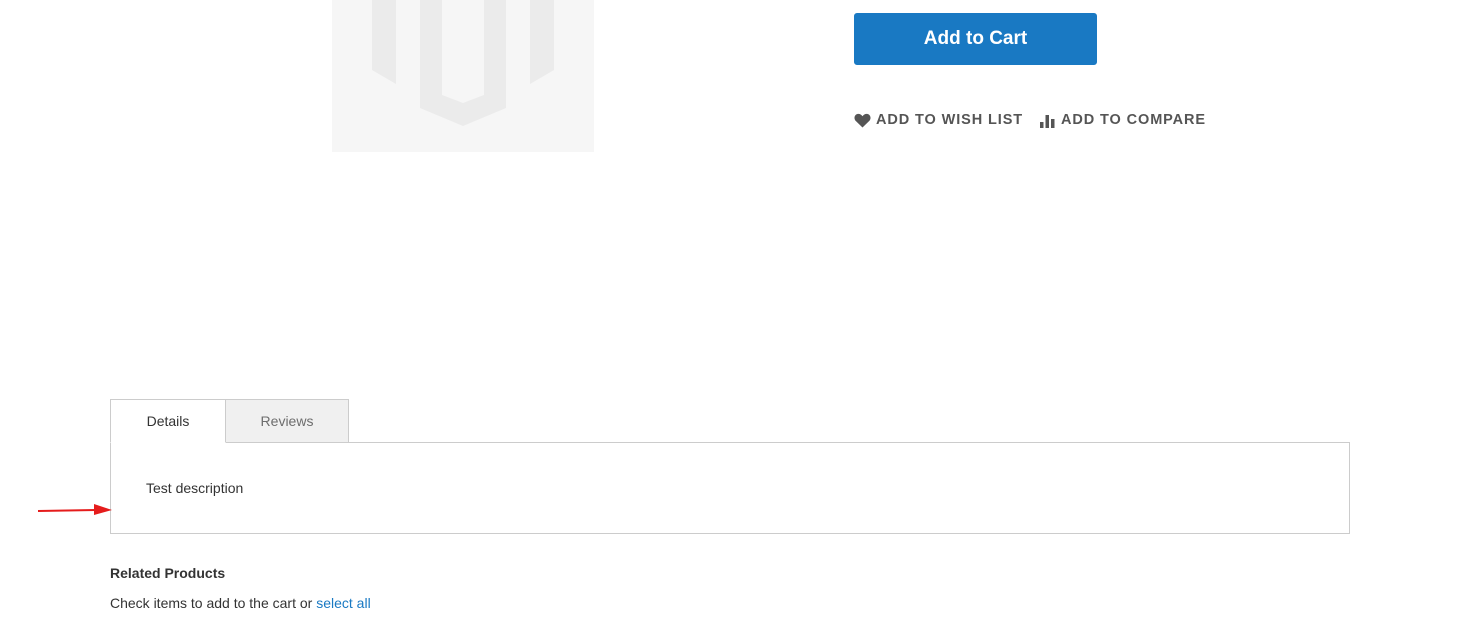 The image size is (1468, 628). I want to click on add-to-cart-label: Add to Cart, so click(975, 38).